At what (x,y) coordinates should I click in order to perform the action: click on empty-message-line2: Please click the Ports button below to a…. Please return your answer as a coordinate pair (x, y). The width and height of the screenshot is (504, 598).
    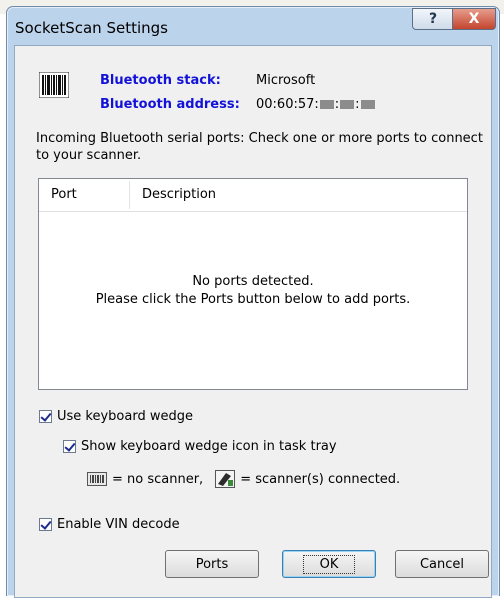
    Looking at the image, I should click on (253, 299).